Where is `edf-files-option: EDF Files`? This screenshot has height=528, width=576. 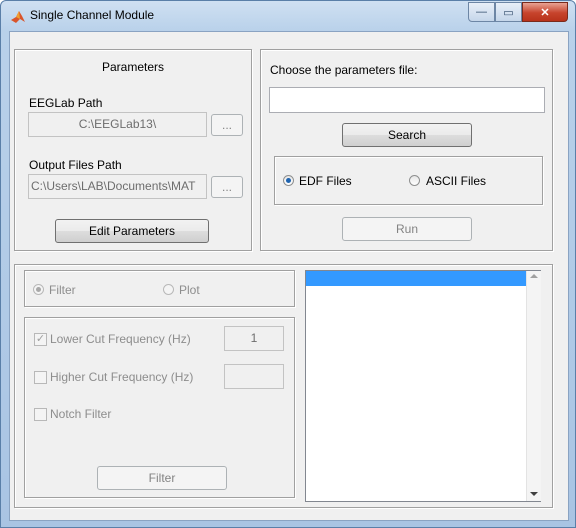 edf-files-option: EDF Files is located at coordinates (343, 181).